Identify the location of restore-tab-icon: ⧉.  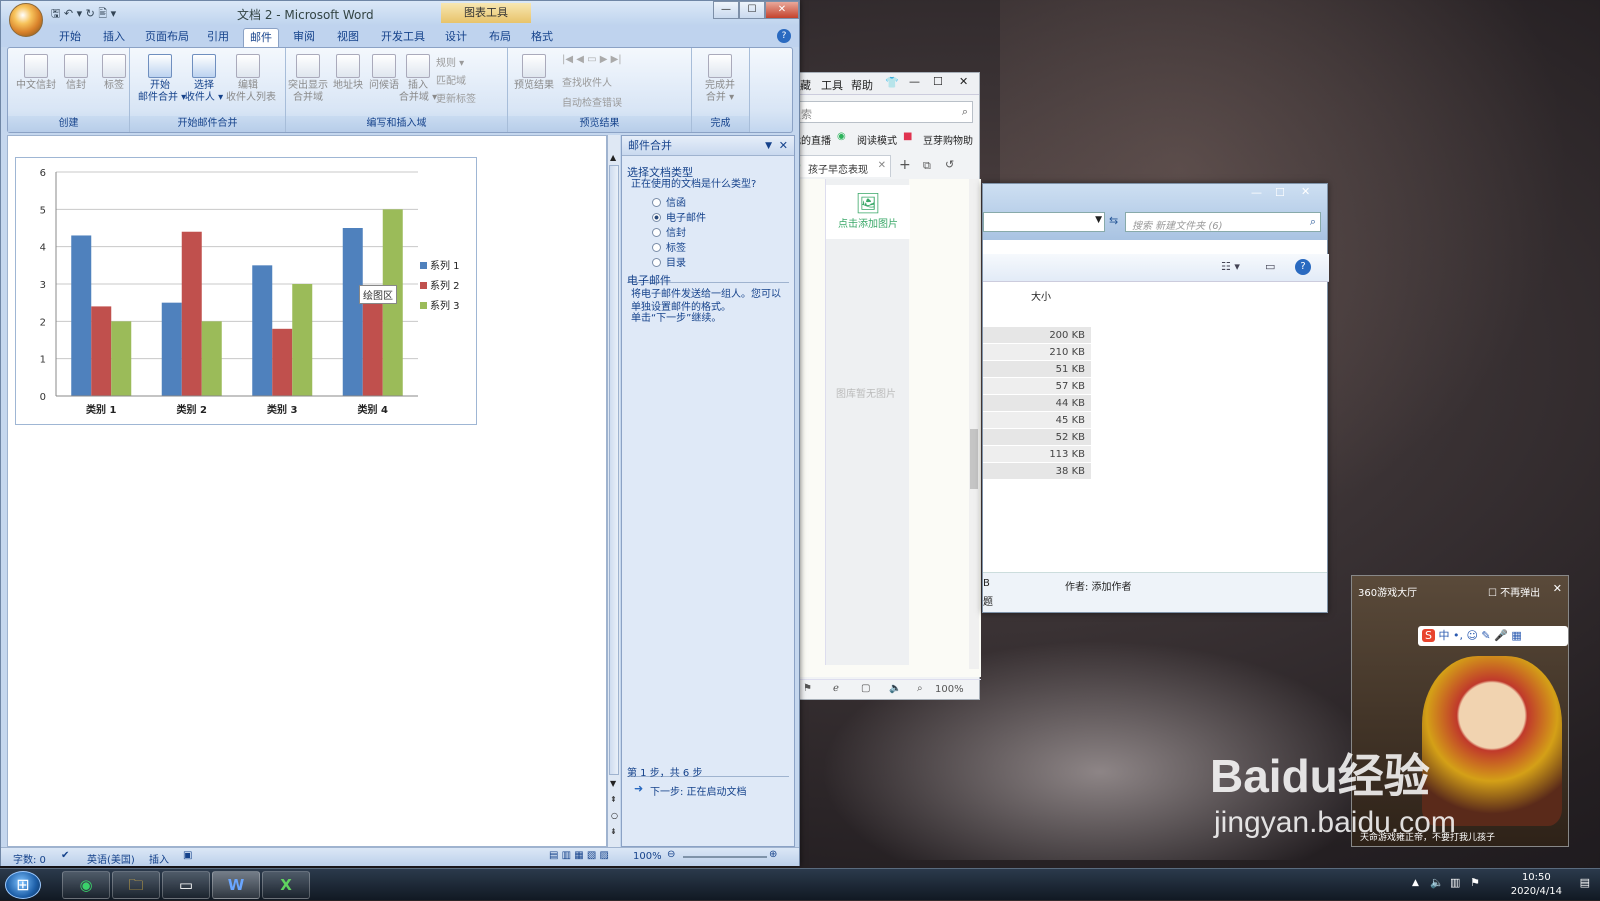
(927, 166).